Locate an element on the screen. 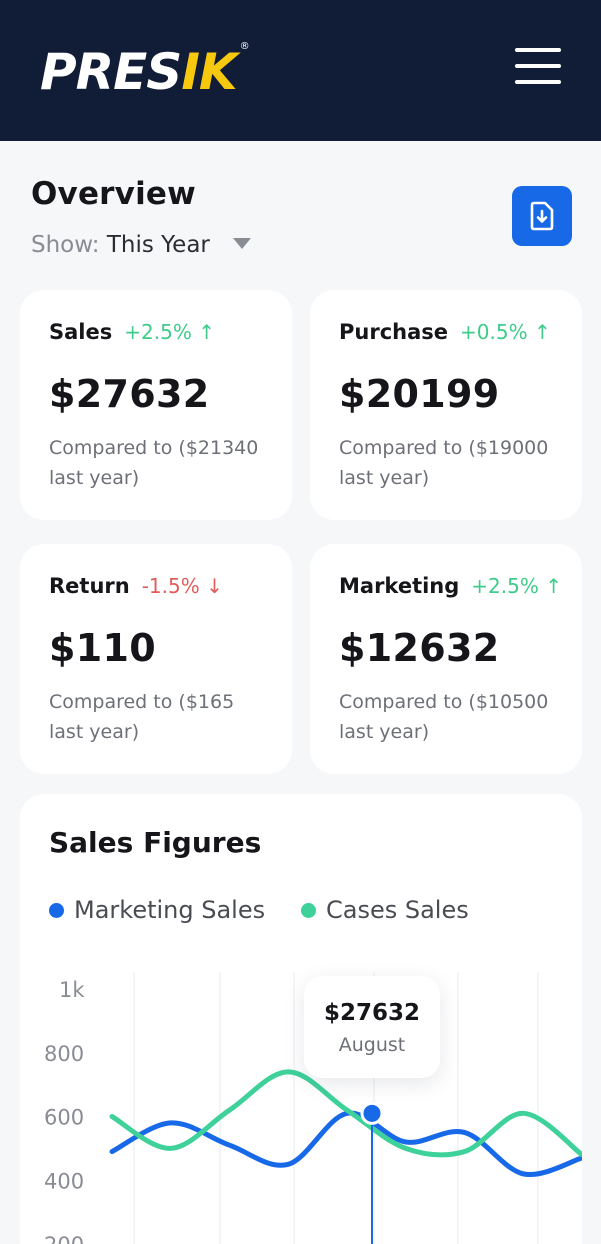  card-compare: Compared to ($21340 last year) is located at coordinates (154, 463).